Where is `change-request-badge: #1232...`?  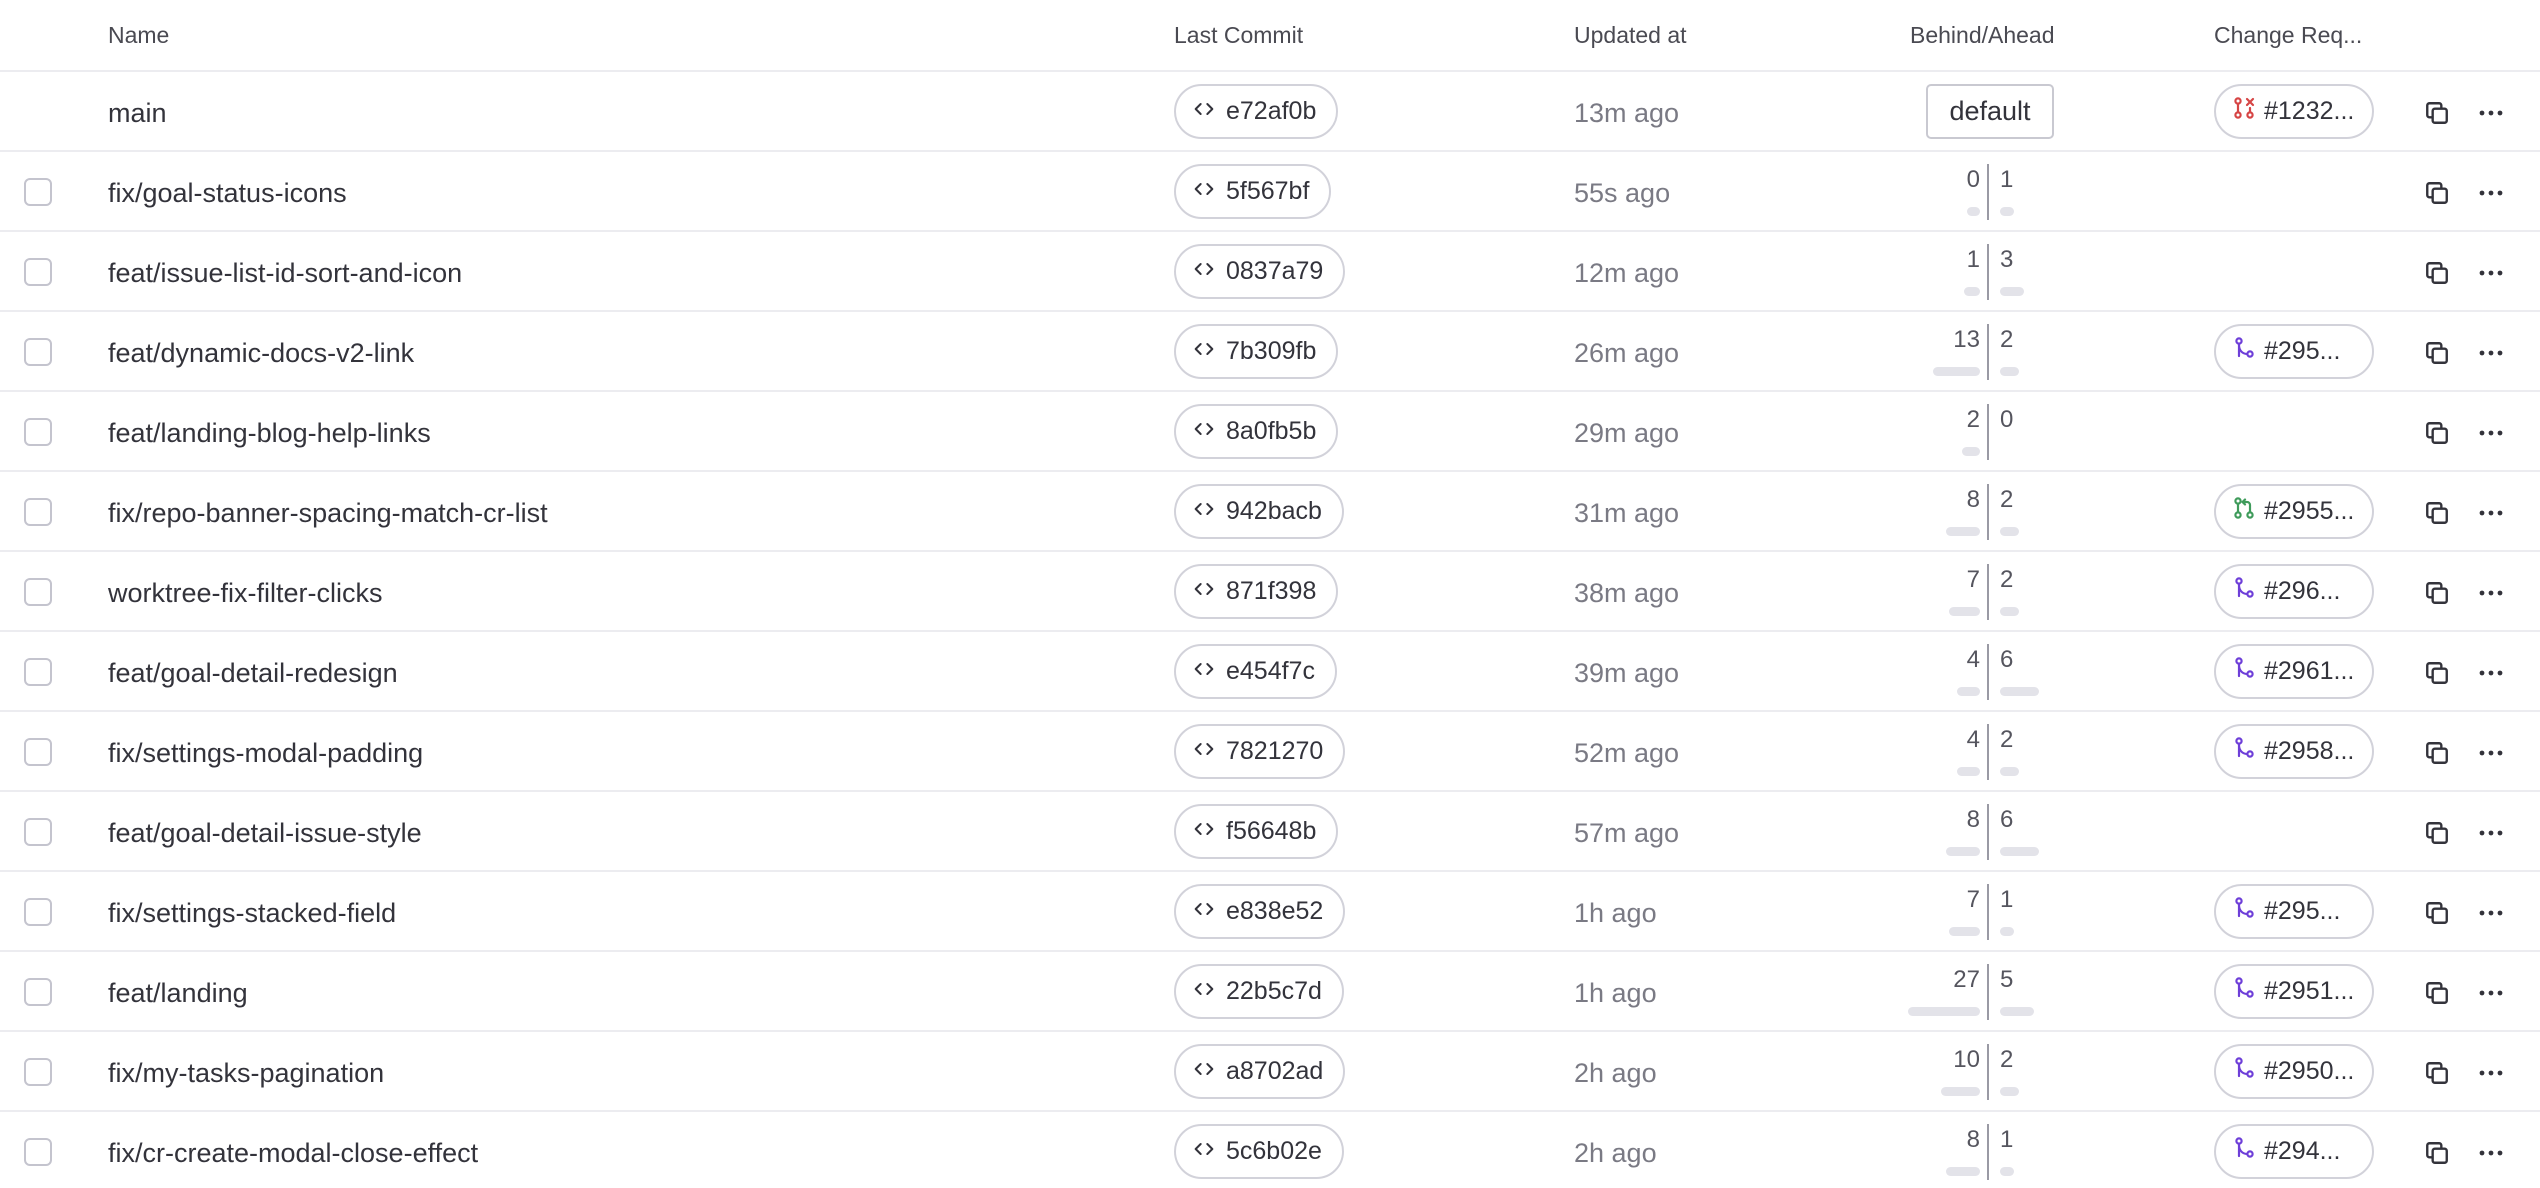
change-request-badge: #1232... is located at coordinates (2294, 111).